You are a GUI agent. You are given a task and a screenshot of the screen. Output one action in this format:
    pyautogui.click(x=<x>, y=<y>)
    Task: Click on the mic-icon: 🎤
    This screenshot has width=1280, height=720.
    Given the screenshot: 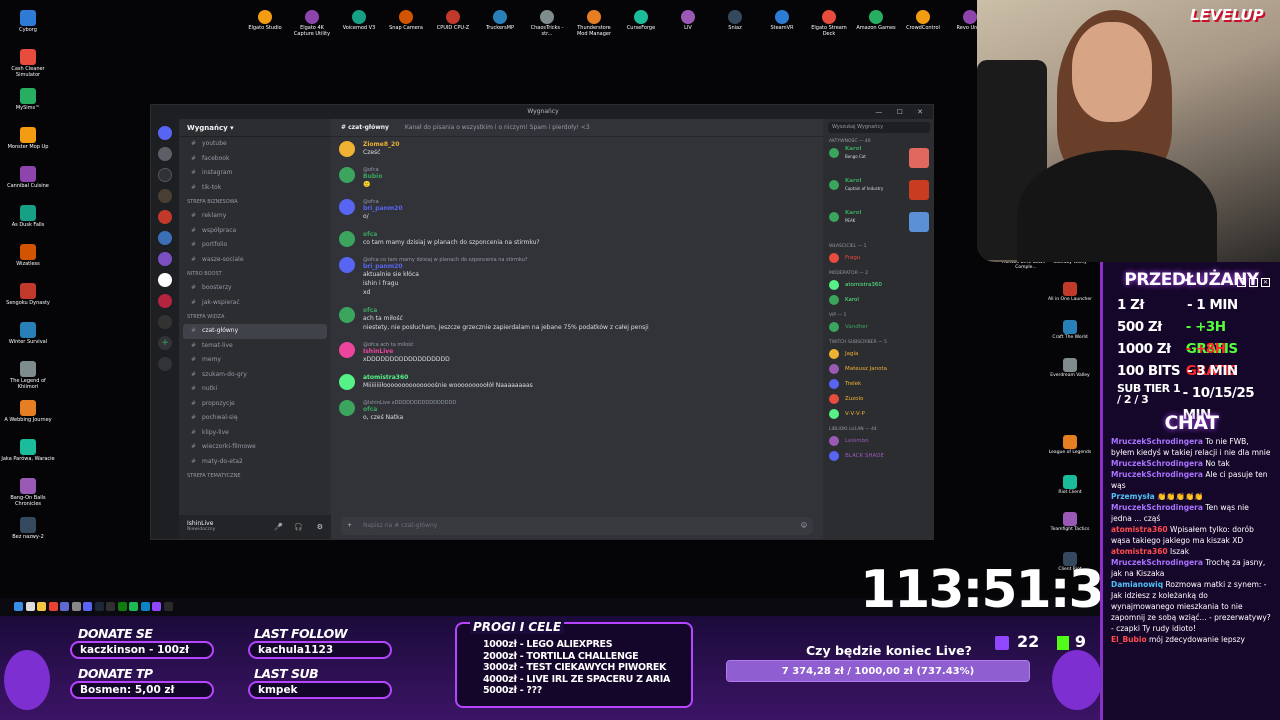 What is the action you would take?
    pyautogui.click(x=278, y=527)
    